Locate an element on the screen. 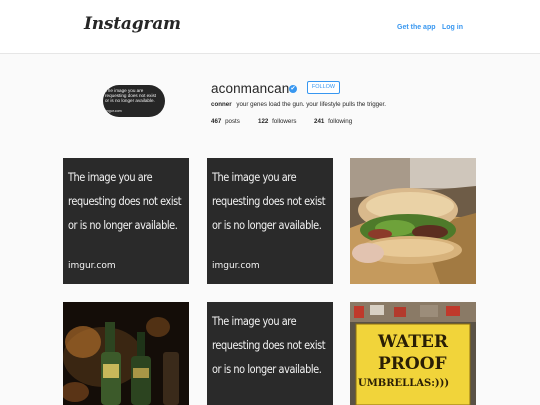 This screenshot has height=405, width=540. verified-badge-icon: ✔ is located at coordinates (293, 89).